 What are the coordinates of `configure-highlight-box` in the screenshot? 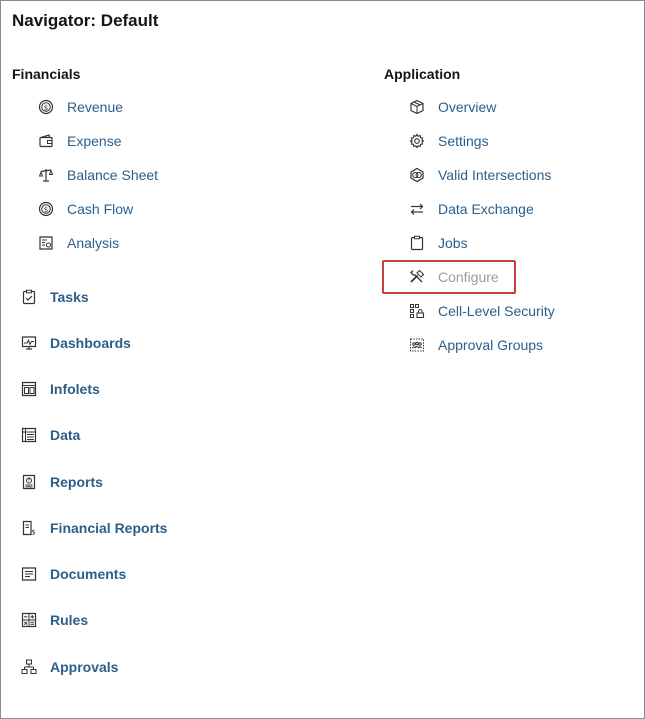 It's located at (449, 277).